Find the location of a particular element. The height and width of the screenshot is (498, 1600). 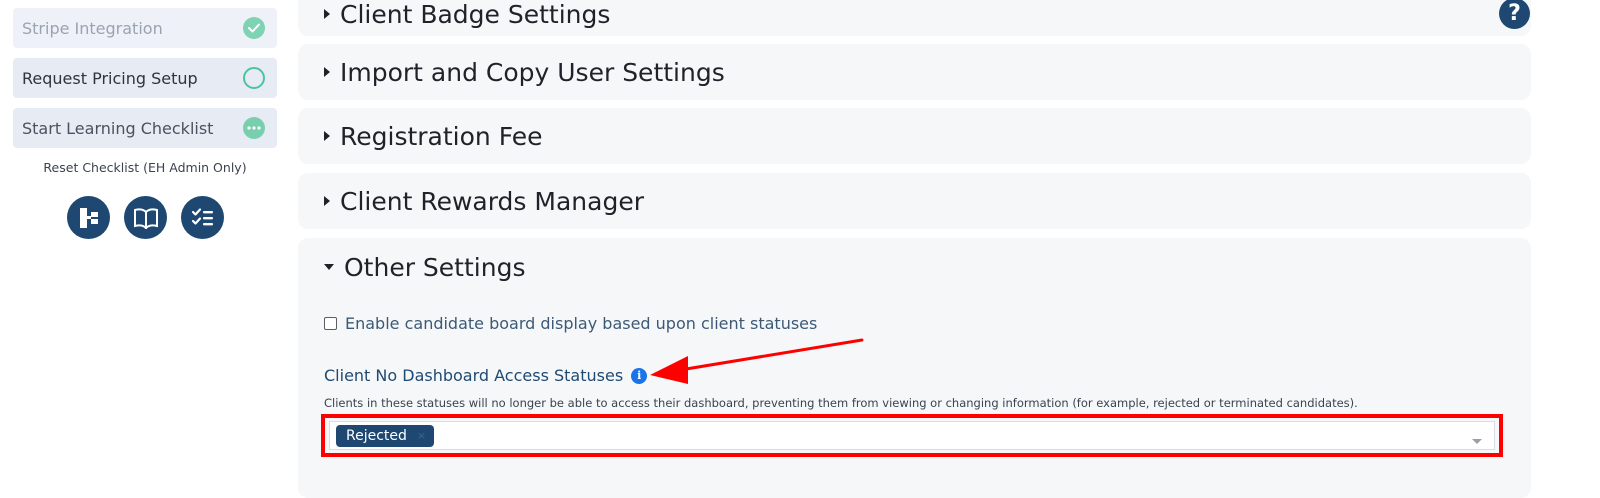

section-client-rewards-manager: Client Rewards Manager is located at coordinates (914, 201).